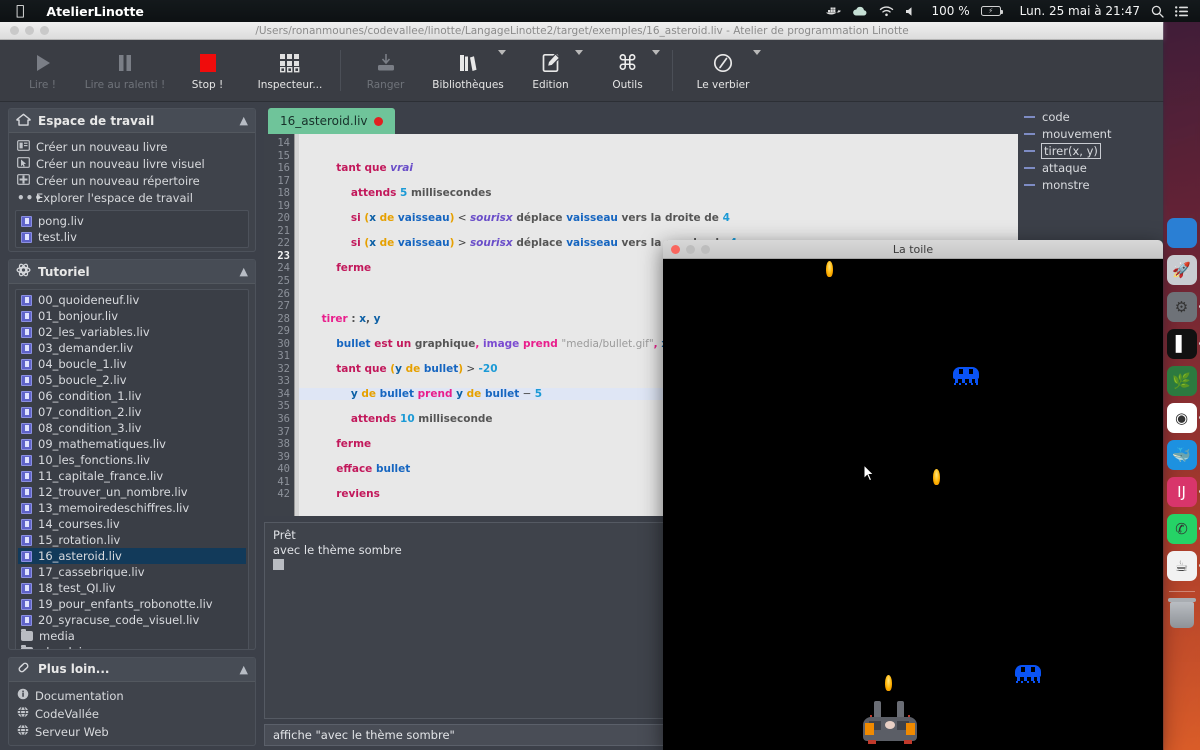 The width and height of the screenshot is (1200, 750). What do you see at coordinates (132, 396) in the screenshot?
I see `list-item: 06_condition_1.liv` at bounding box center [132, 396].